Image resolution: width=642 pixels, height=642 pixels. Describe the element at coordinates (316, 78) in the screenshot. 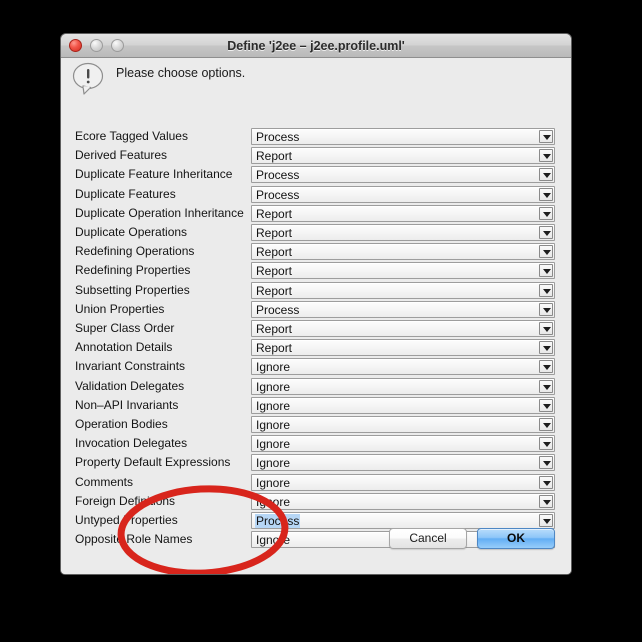

I see `header-message: Please choose options.` at that location.